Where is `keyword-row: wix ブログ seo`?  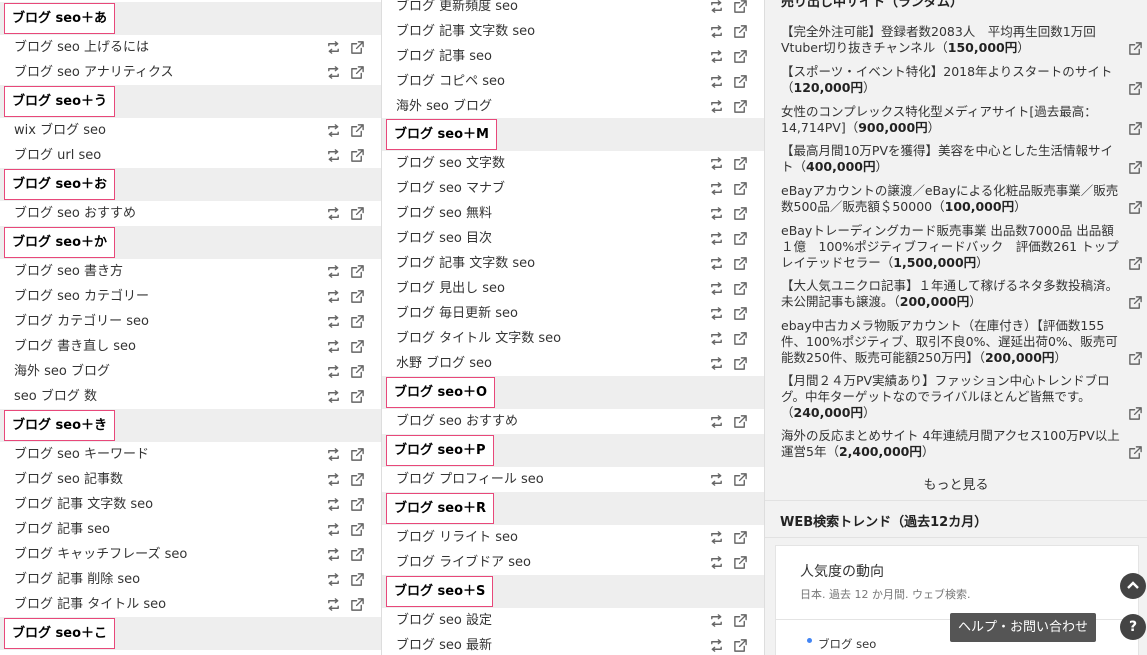
keyword-row: wix ブログ seo is located at coordinates (190, 130).